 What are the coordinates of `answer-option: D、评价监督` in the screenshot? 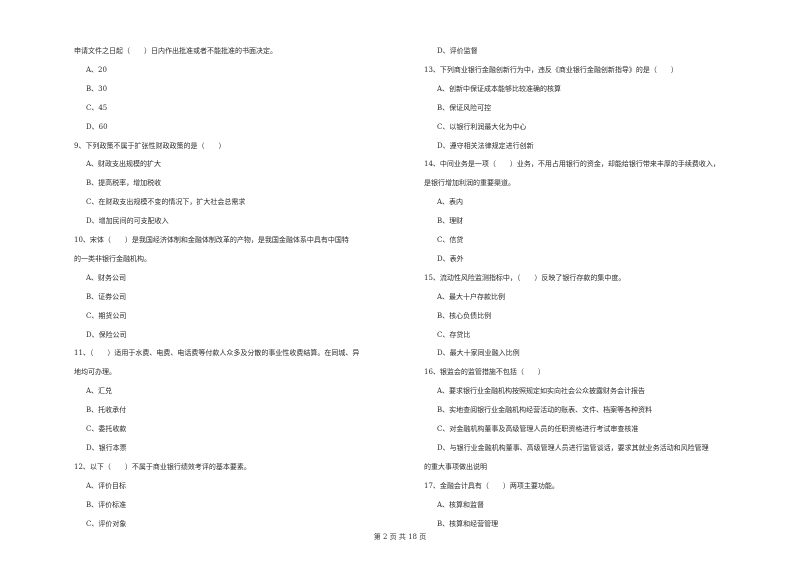 It's located at (457, 51).